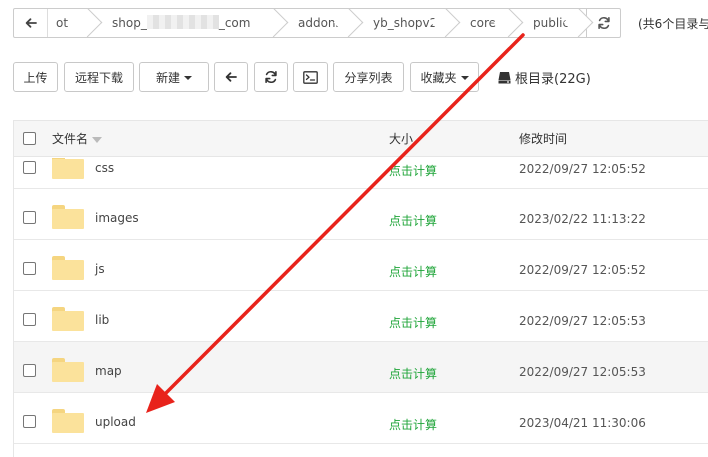  Describe the element at coordinates (361, 265) in the screenshot. I see `table-row: js 点击计算 2022/09/27 12:05:52` at that location.